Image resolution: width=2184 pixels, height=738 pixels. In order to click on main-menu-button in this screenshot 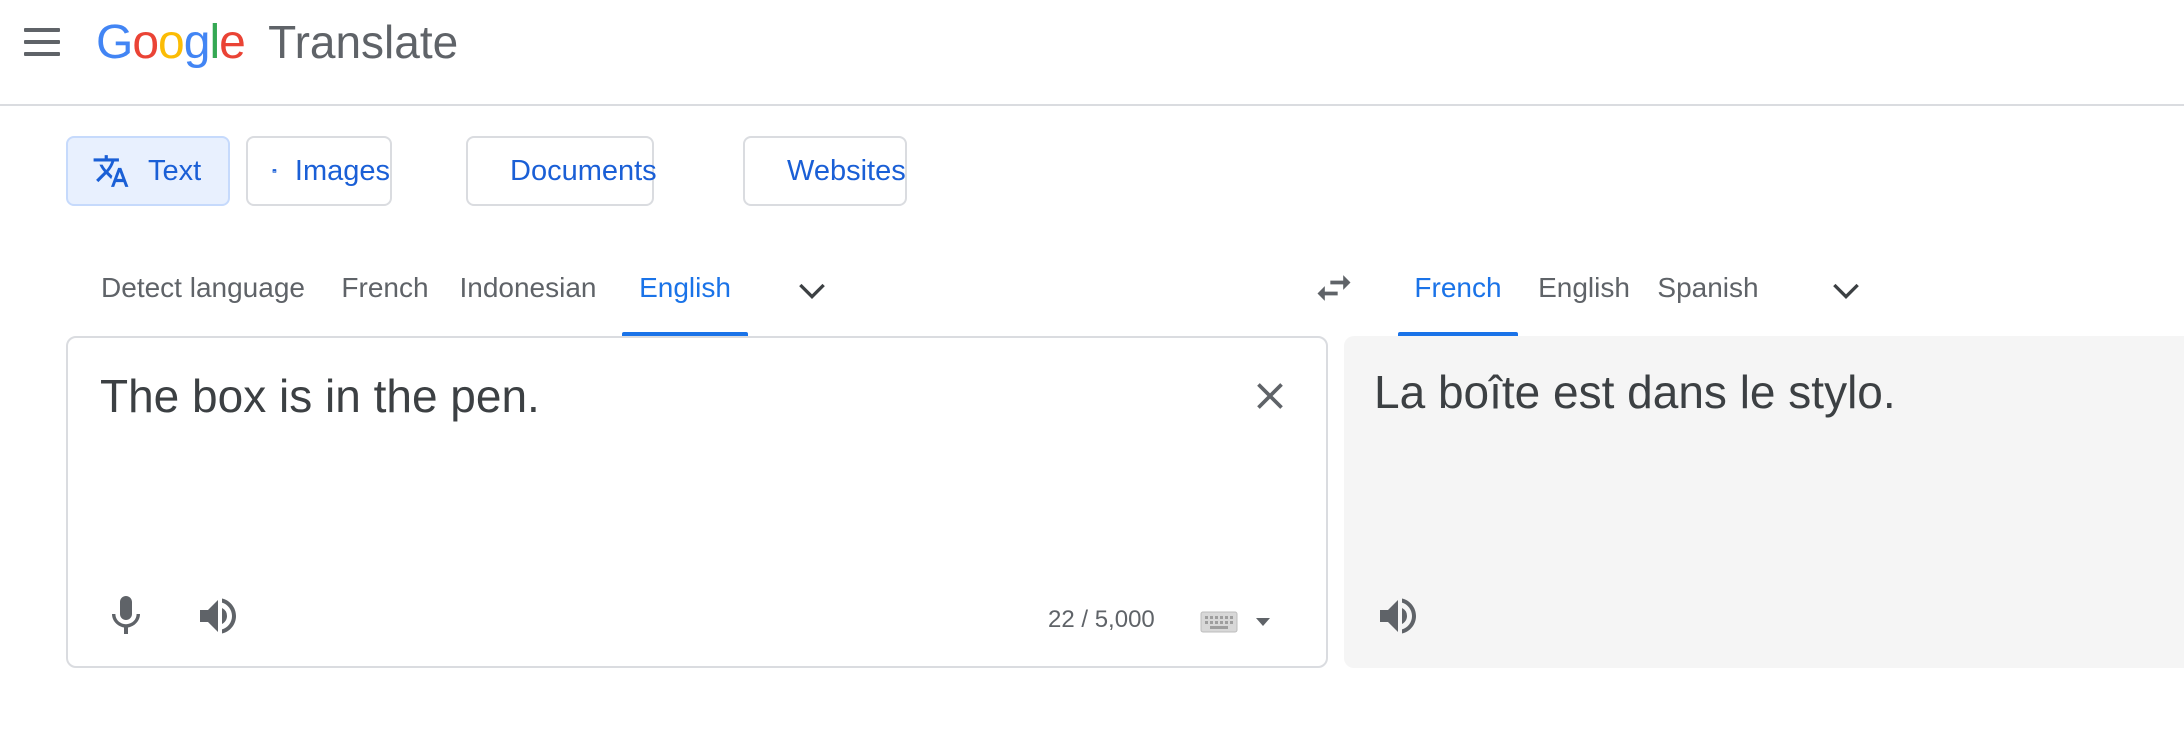, I will do `click(42, 42)`.